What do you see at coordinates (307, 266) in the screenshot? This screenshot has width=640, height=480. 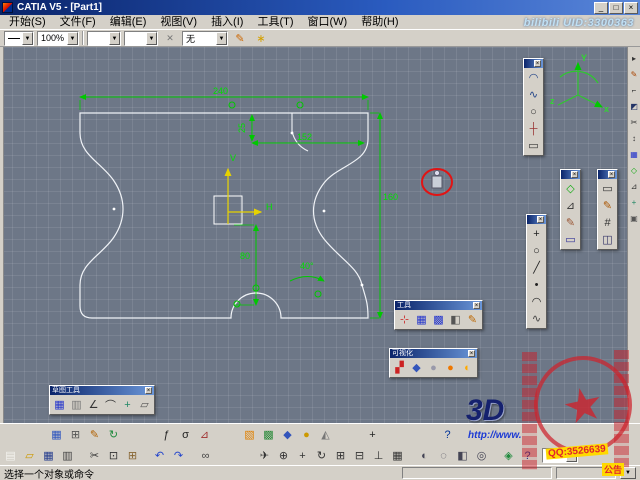 I see `dim-angle: 40°` at bounding box center [307, 266].